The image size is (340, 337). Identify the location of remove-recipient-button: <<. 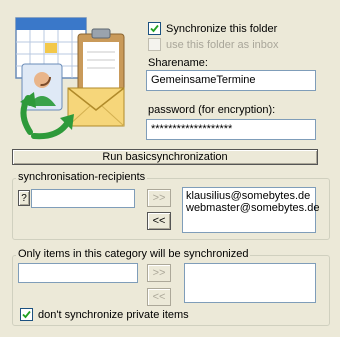
(159, 221).